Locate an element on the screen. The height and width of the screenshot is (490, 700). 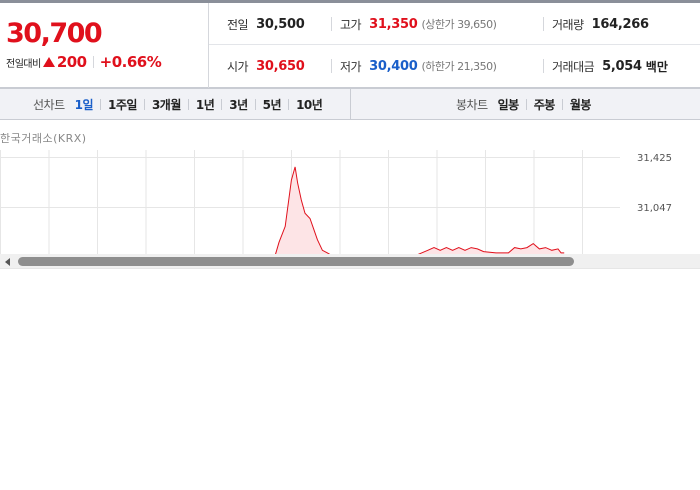
stat-trade-amount: 거래대금 5,054 백만 is located at coordinates (605, 66).